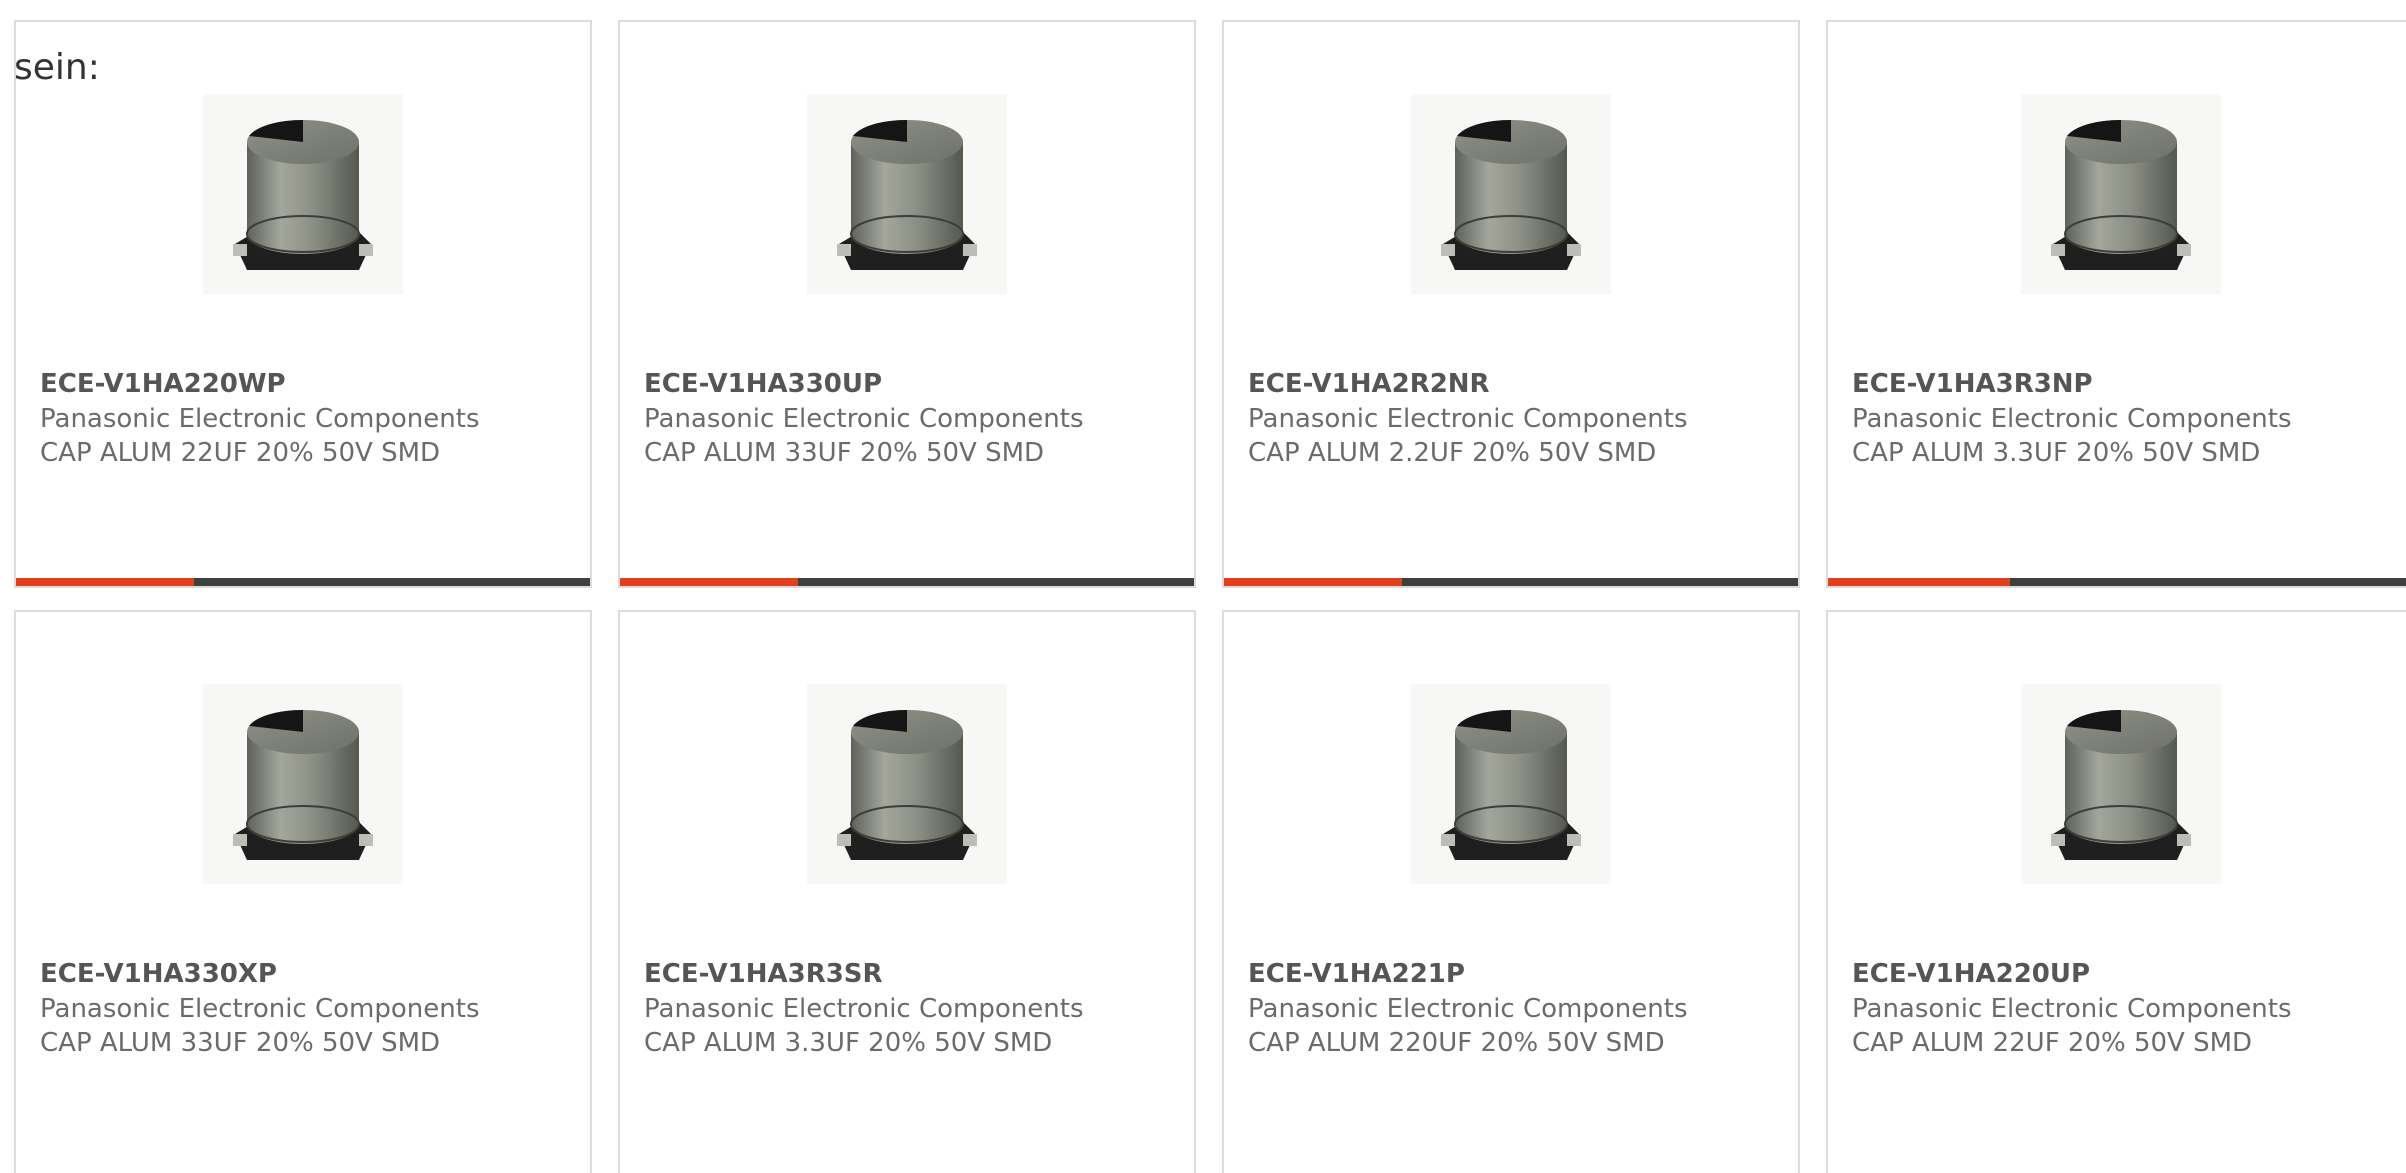  Describe the element at coordinates (1452, 453) in the screenshot. I see `product-description: CAP ALUM 2.2UF 20% 50V SMD` at that location.